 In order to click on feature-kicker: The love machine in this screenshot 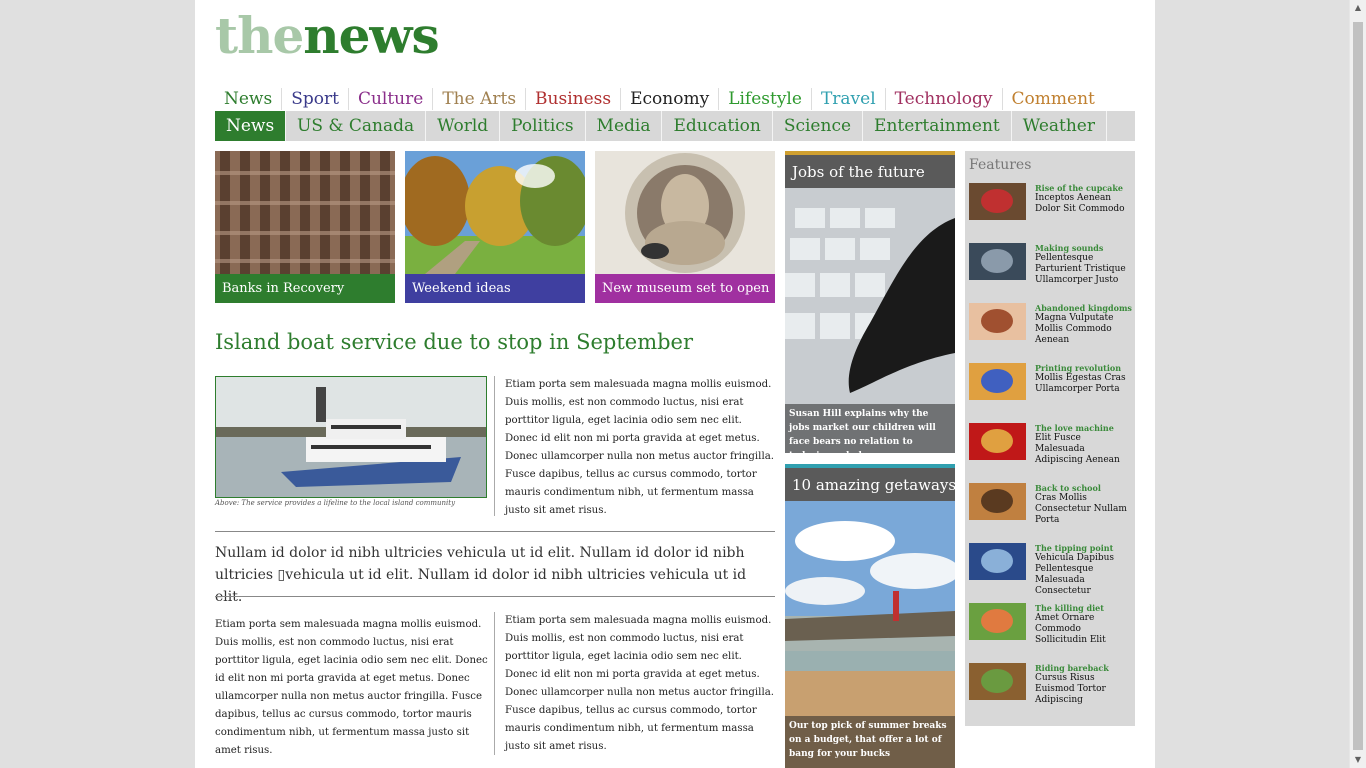, I will do `click(1074, 428)`.